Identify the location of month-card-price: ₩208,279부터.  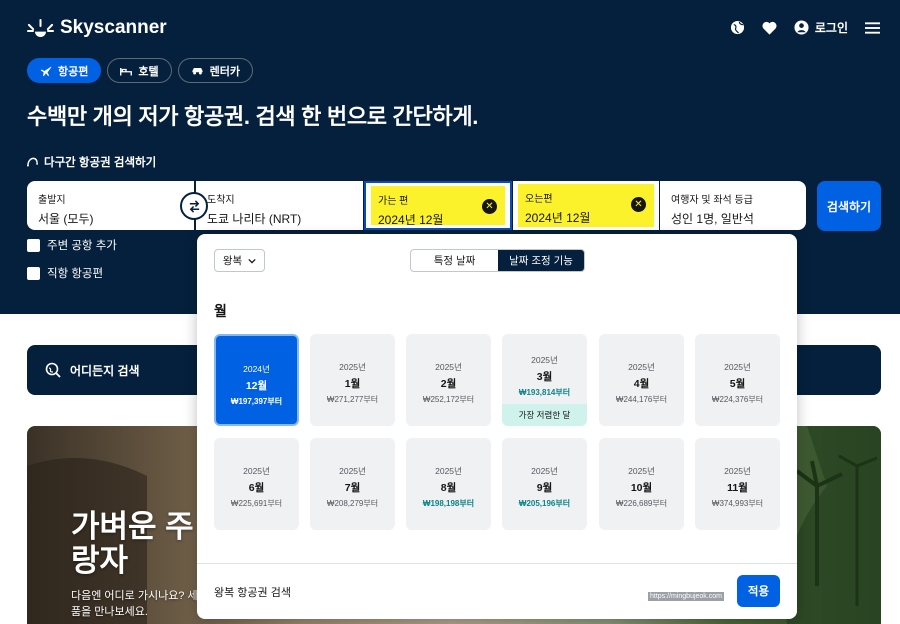
(352, 503).